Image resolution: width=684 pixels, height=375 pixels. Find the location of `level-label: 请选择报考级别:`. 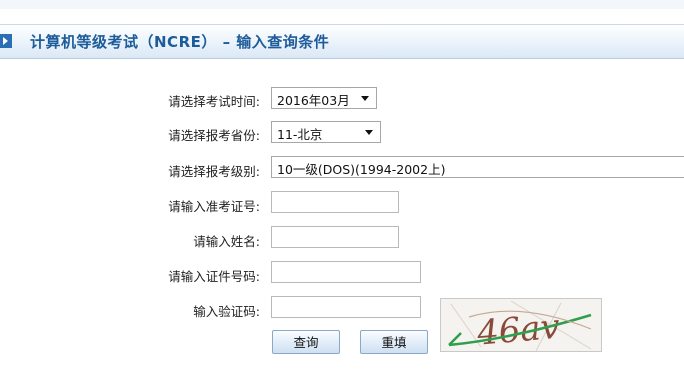

level-label: 请选择报考级别: is located at coordinates (214, 171).